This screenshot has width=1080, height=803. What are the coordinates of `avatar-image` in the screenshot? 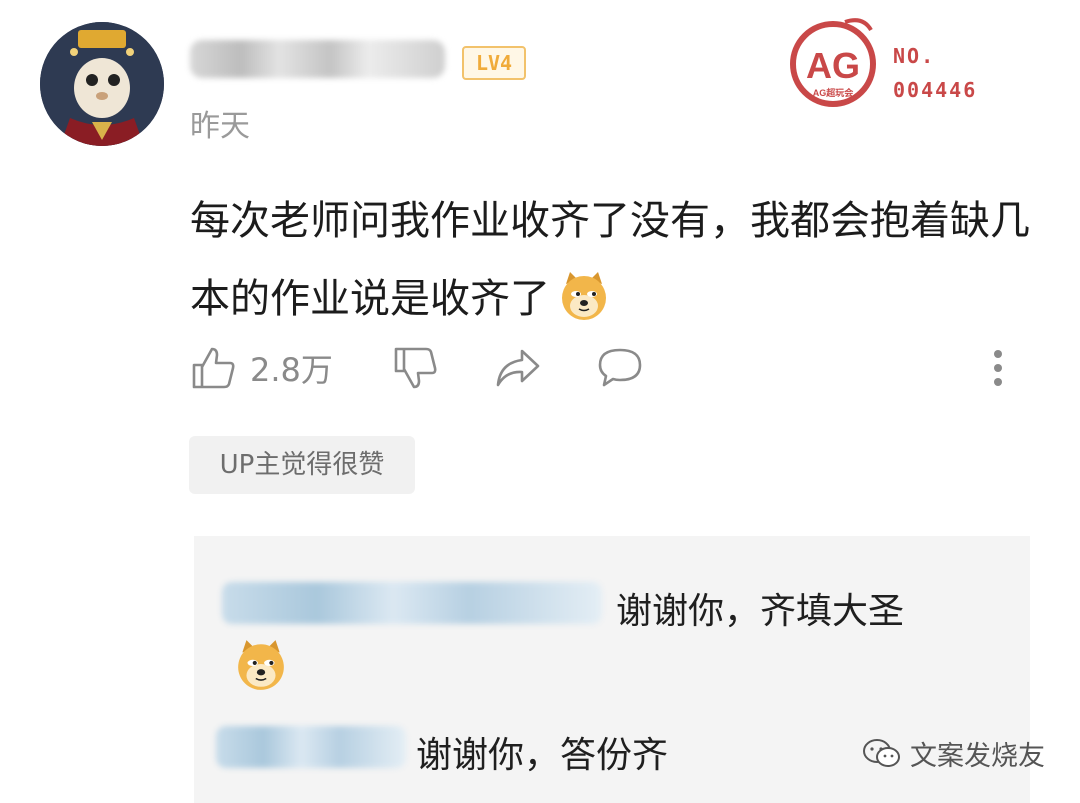 It's located at (102, 84).